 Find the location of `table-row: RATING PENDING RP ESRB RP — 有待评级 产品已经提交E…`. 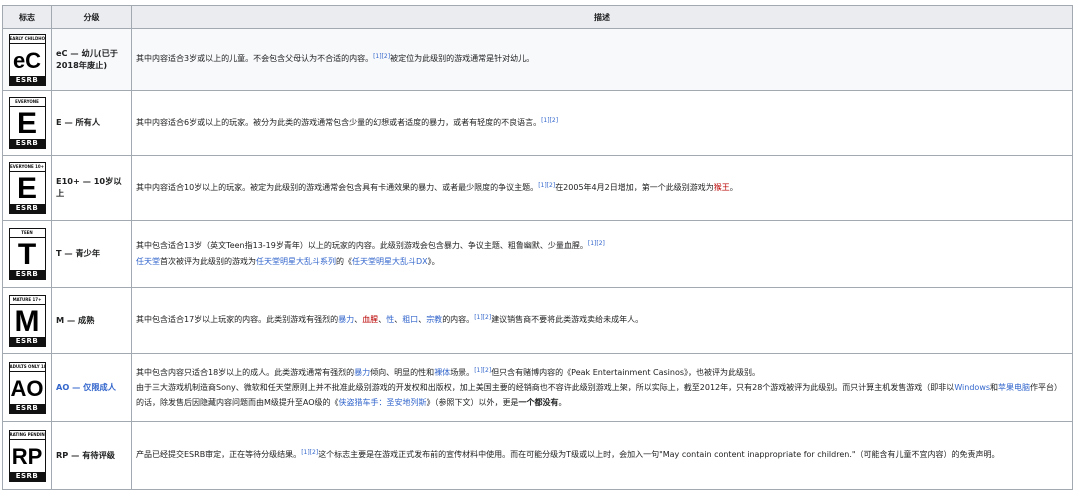

table-row: RATING PENDING RP ESRB RP — 有待评级 产品已经提交E… is located at coordinates (537, 455).